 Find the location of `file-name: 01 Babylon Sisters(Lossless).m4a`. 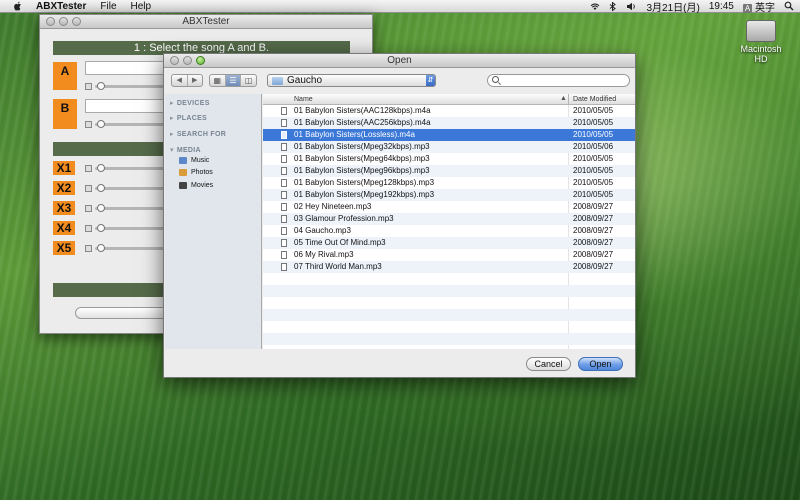

file-name: 01 Babylon Sisters(Lossless).m4a is located at coordinates (354, 134).